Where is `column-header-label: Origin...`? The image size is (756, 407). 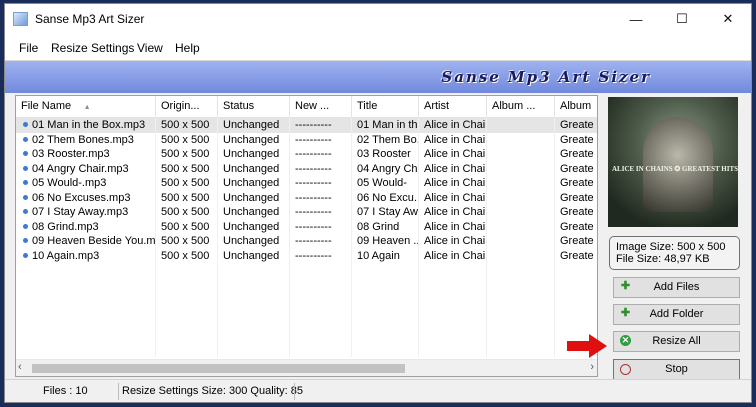 column-header-label: Origin... is located at coordinates (180, 106).